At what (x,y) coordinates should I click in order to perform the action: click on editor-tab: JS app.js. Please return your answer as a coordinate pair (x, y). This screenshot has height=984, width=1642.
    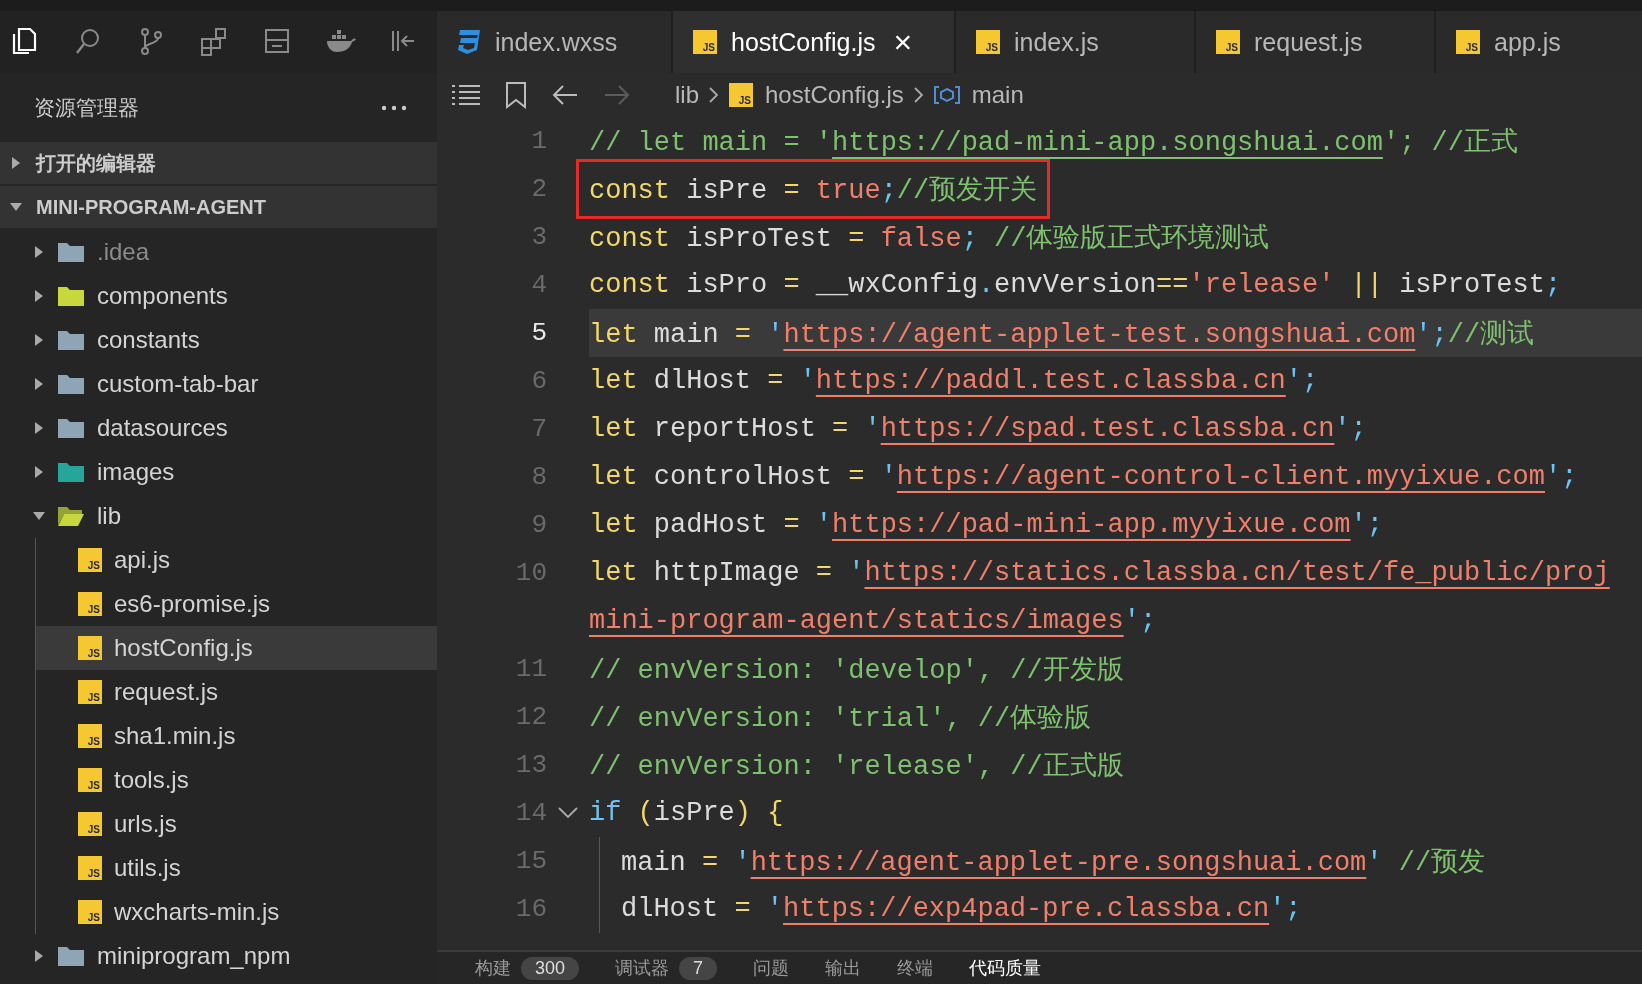
    Looking at the image, I should click on (1539, 42).